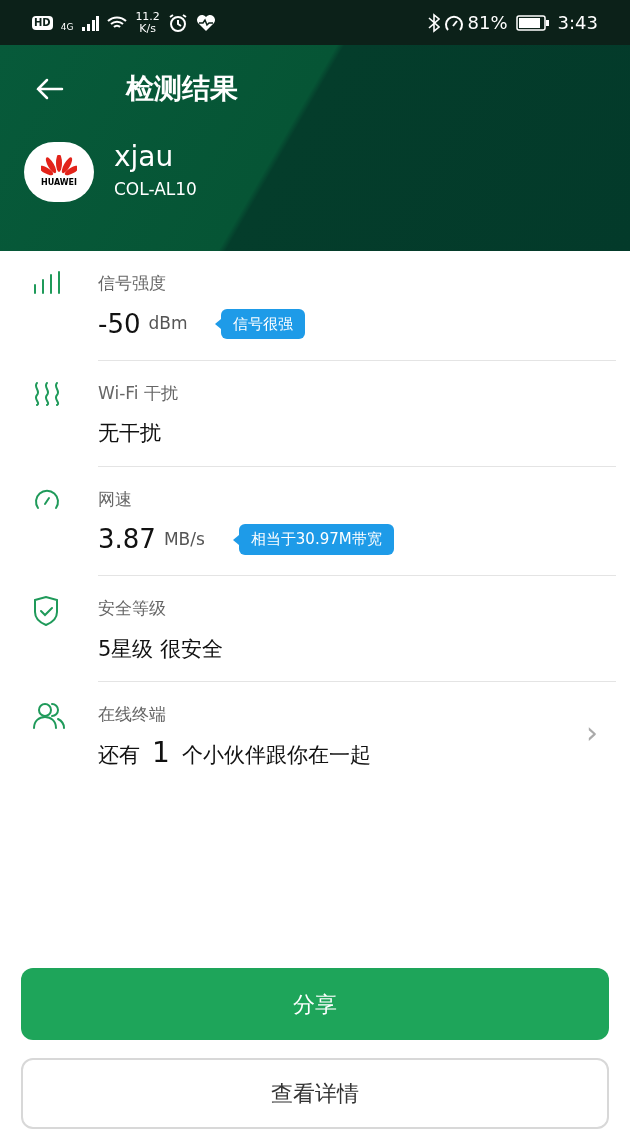  I want to click on measure-unit: dBm, so click(168, 324).